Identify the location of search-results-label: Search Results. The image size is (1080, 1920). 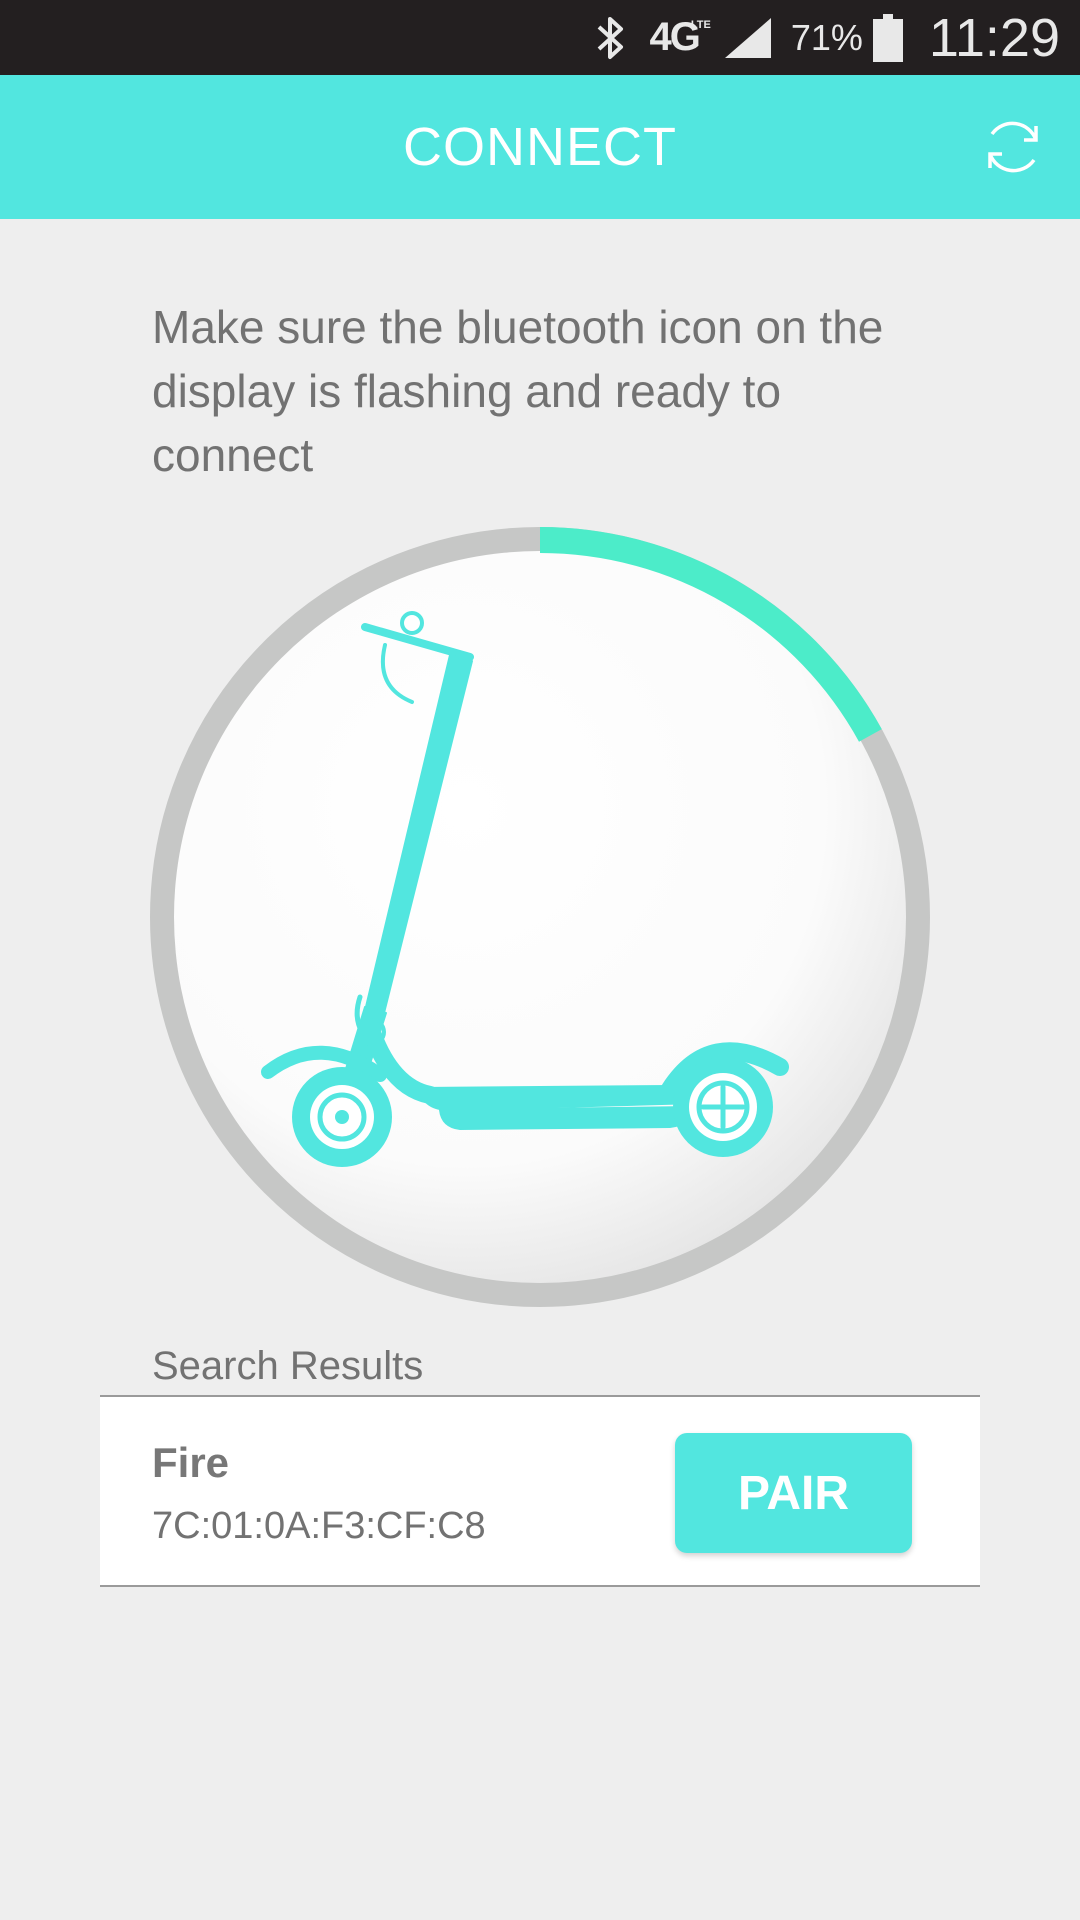
(288, 1366).